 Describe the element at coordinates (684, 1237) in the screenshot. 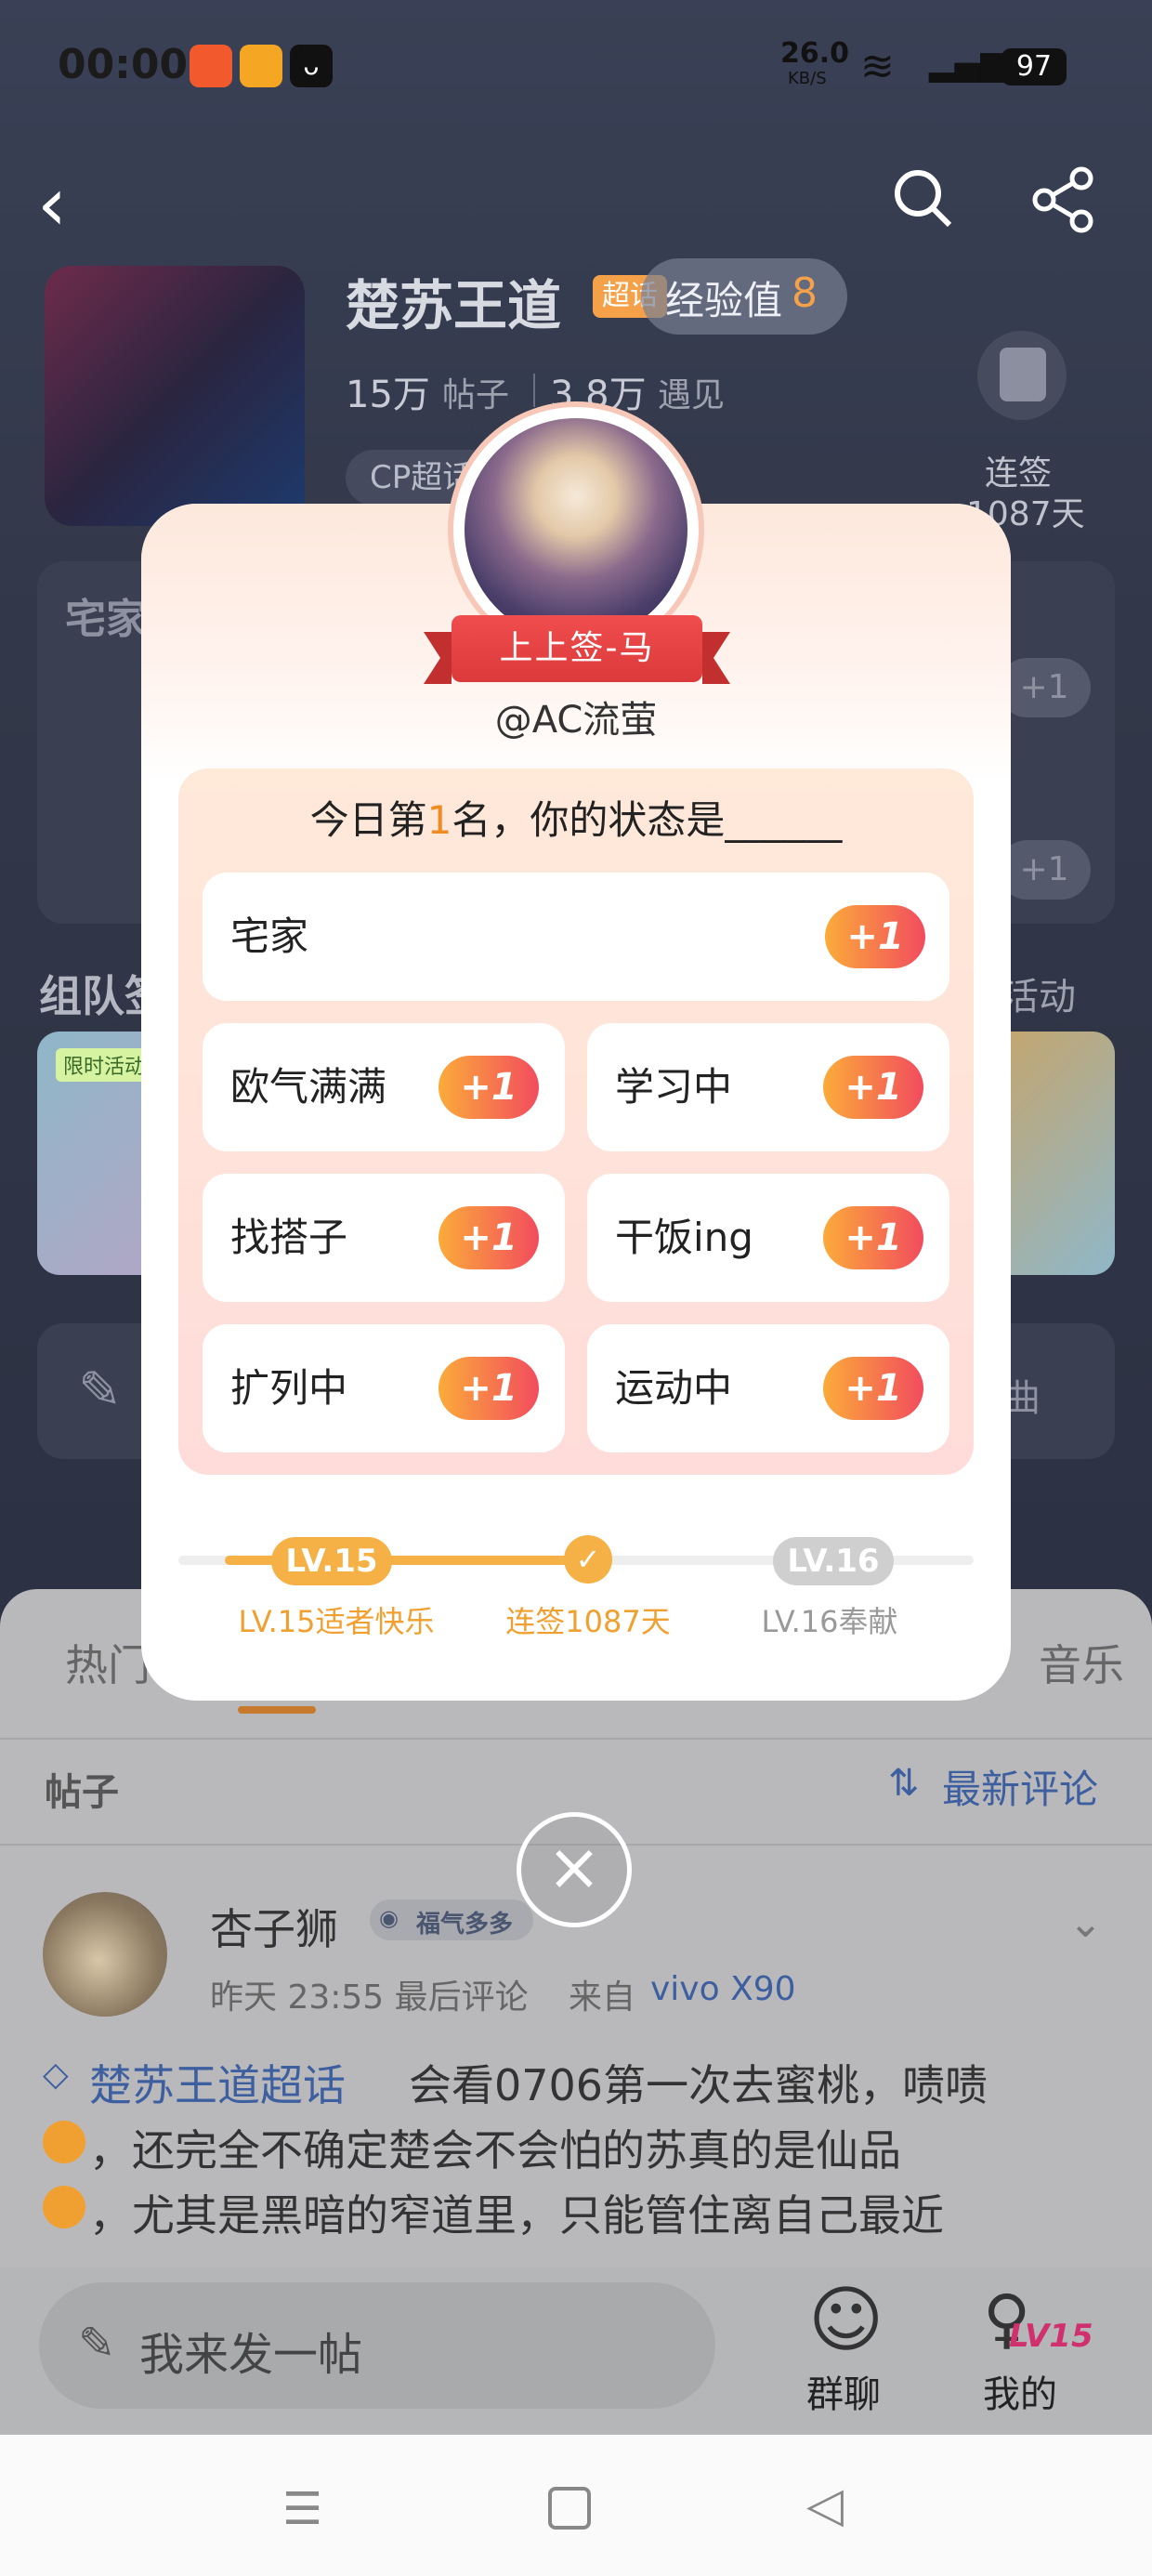

I see `option-label: 干饭ing` at that location.